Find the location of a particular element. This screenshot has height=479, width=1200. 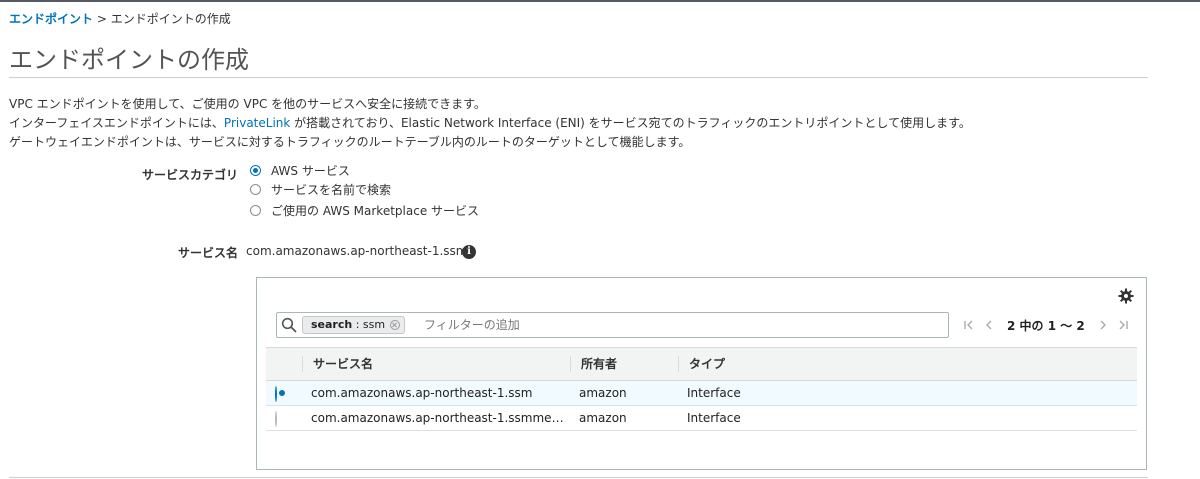

column-header-owner: 所有者 is located at coordinates (624, 364).